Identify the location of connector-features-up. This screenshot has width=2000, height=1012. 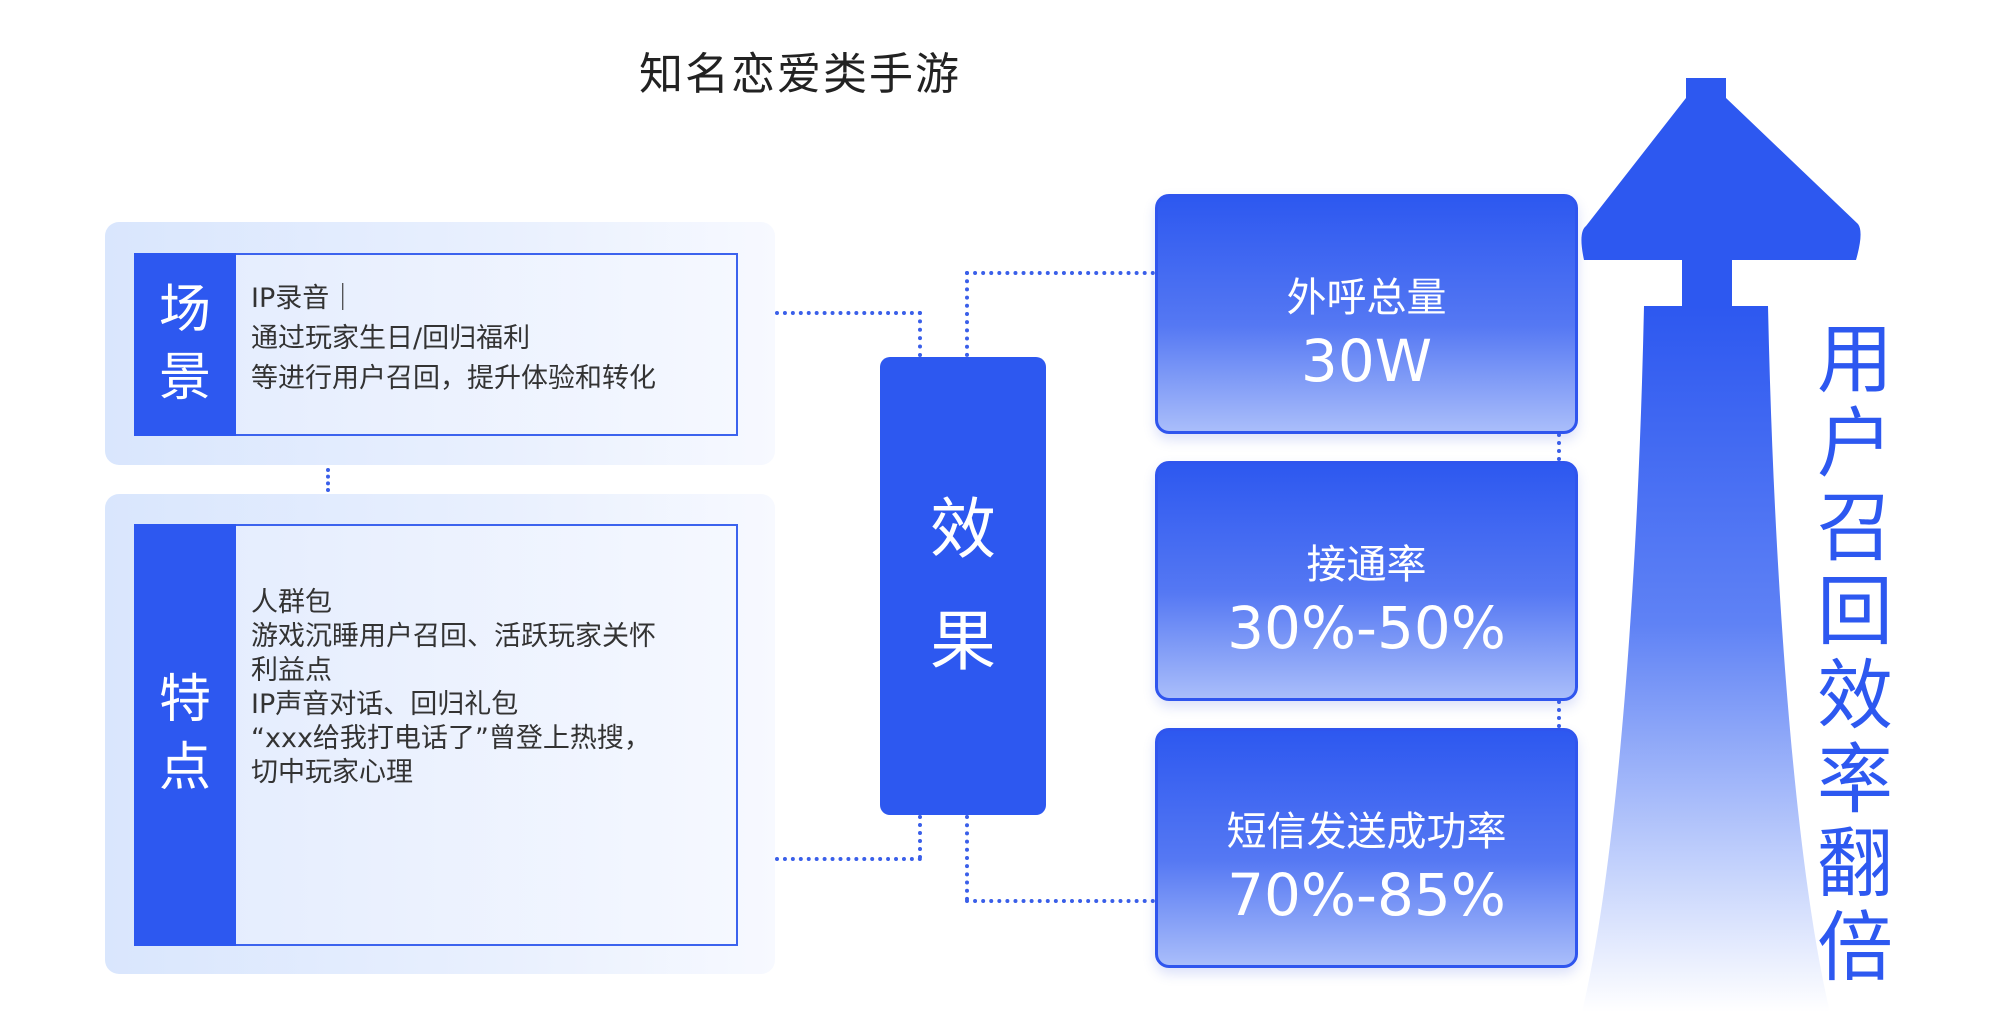
(920, 837).